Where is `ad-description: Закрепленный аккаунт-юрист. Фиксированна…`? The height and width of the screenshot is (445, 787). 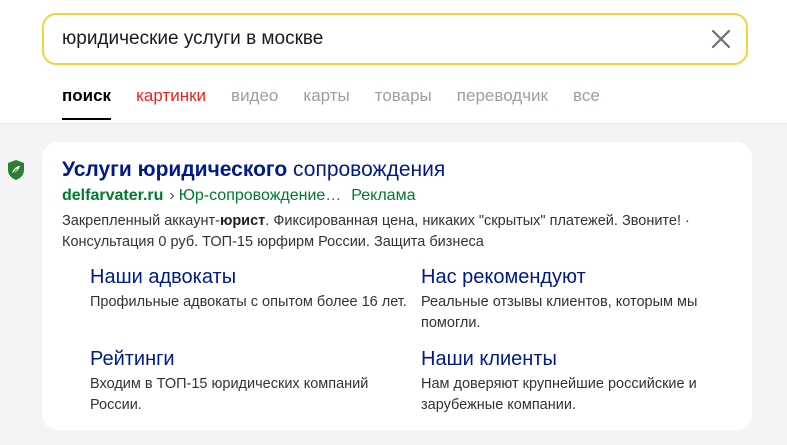 ad-description: Закрепленный аккаунт-юрист. Фиксированна… is located at coordinates (402, 232).